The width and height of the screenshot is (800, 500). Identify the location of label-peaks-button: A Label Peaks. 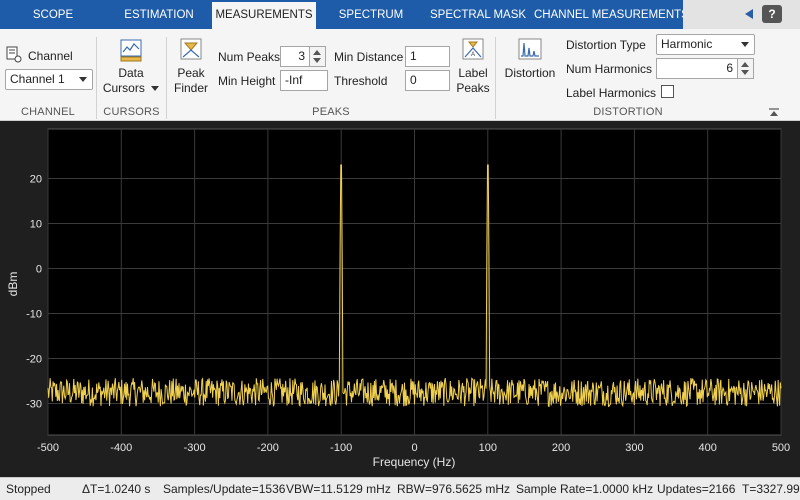
(473, 66).